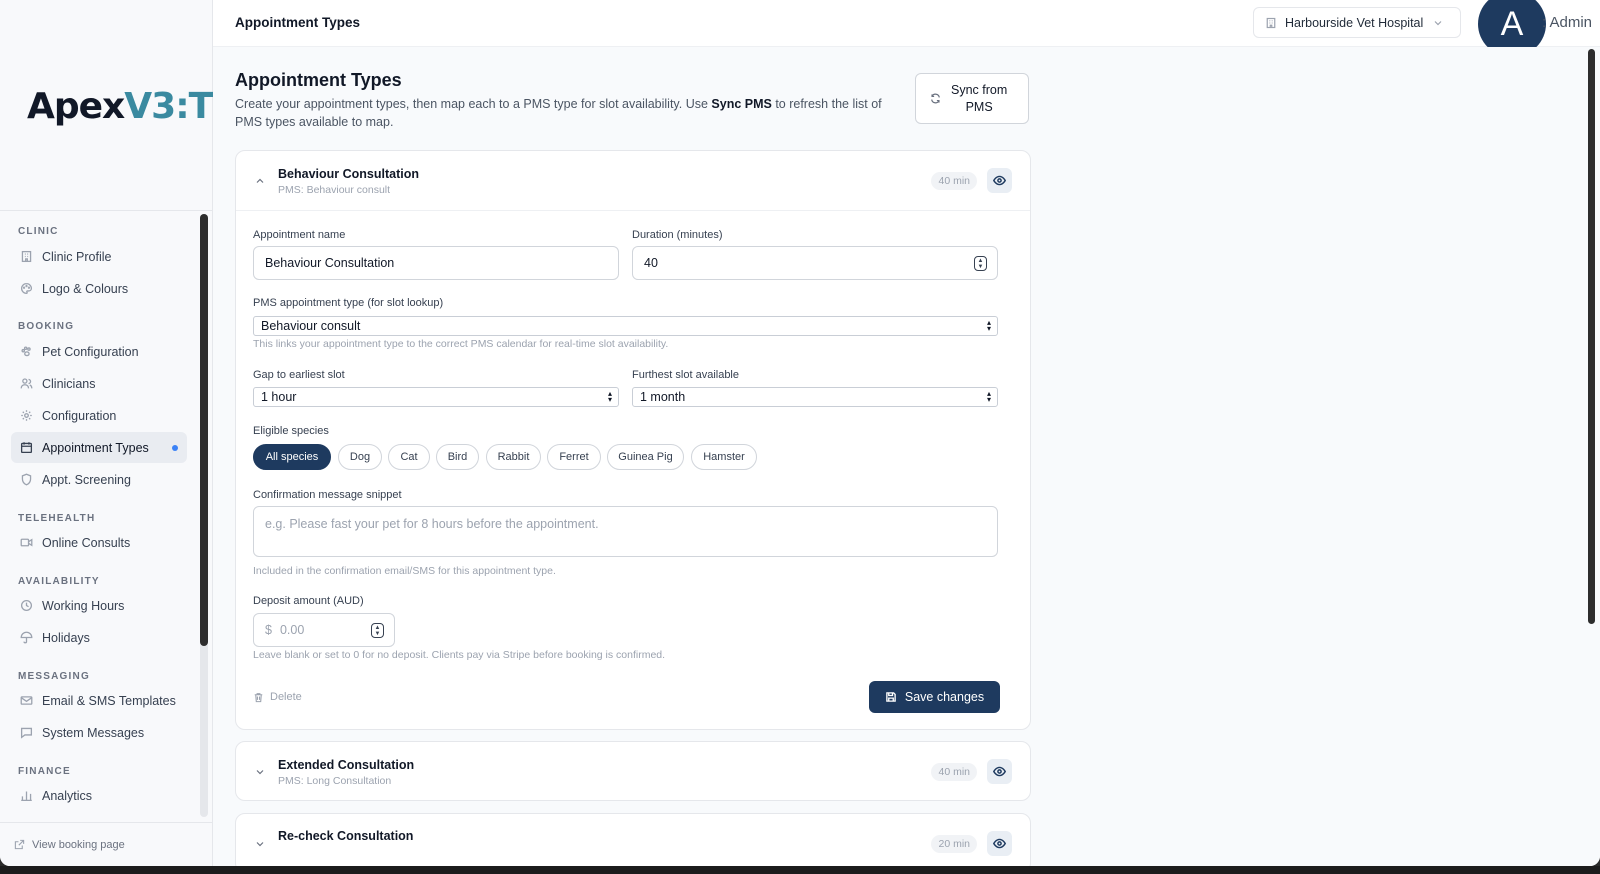  What do you see at coordinates (815, 263) in the screenshot?
I see `duration-input: 40 ▲ ▼` at bounding box center [815, 263].